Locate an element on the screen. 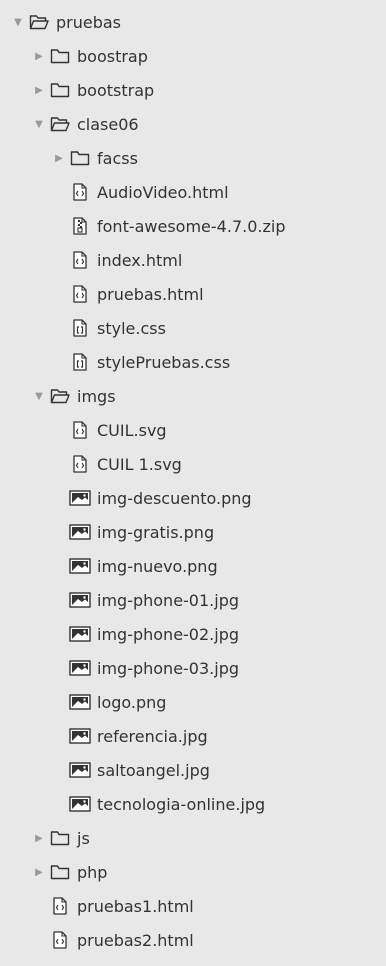  tree-item-label: saltoangel.jpg is located at coordinates (153, 770).